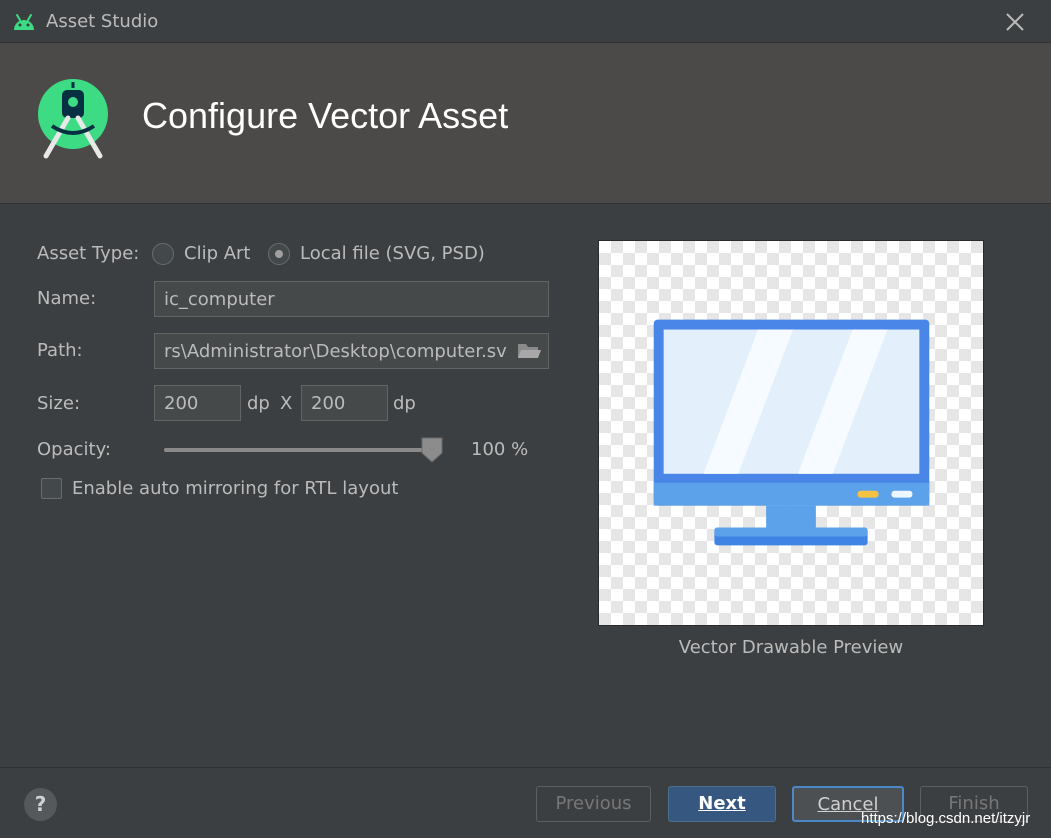 Image resolution: width=1051 pixels, height=838 pixels. What do you see at coordinates (791, 647) in the screenshot?
I see `preview-label: Vector Drawable Preview` at bounding box center [791, 647].